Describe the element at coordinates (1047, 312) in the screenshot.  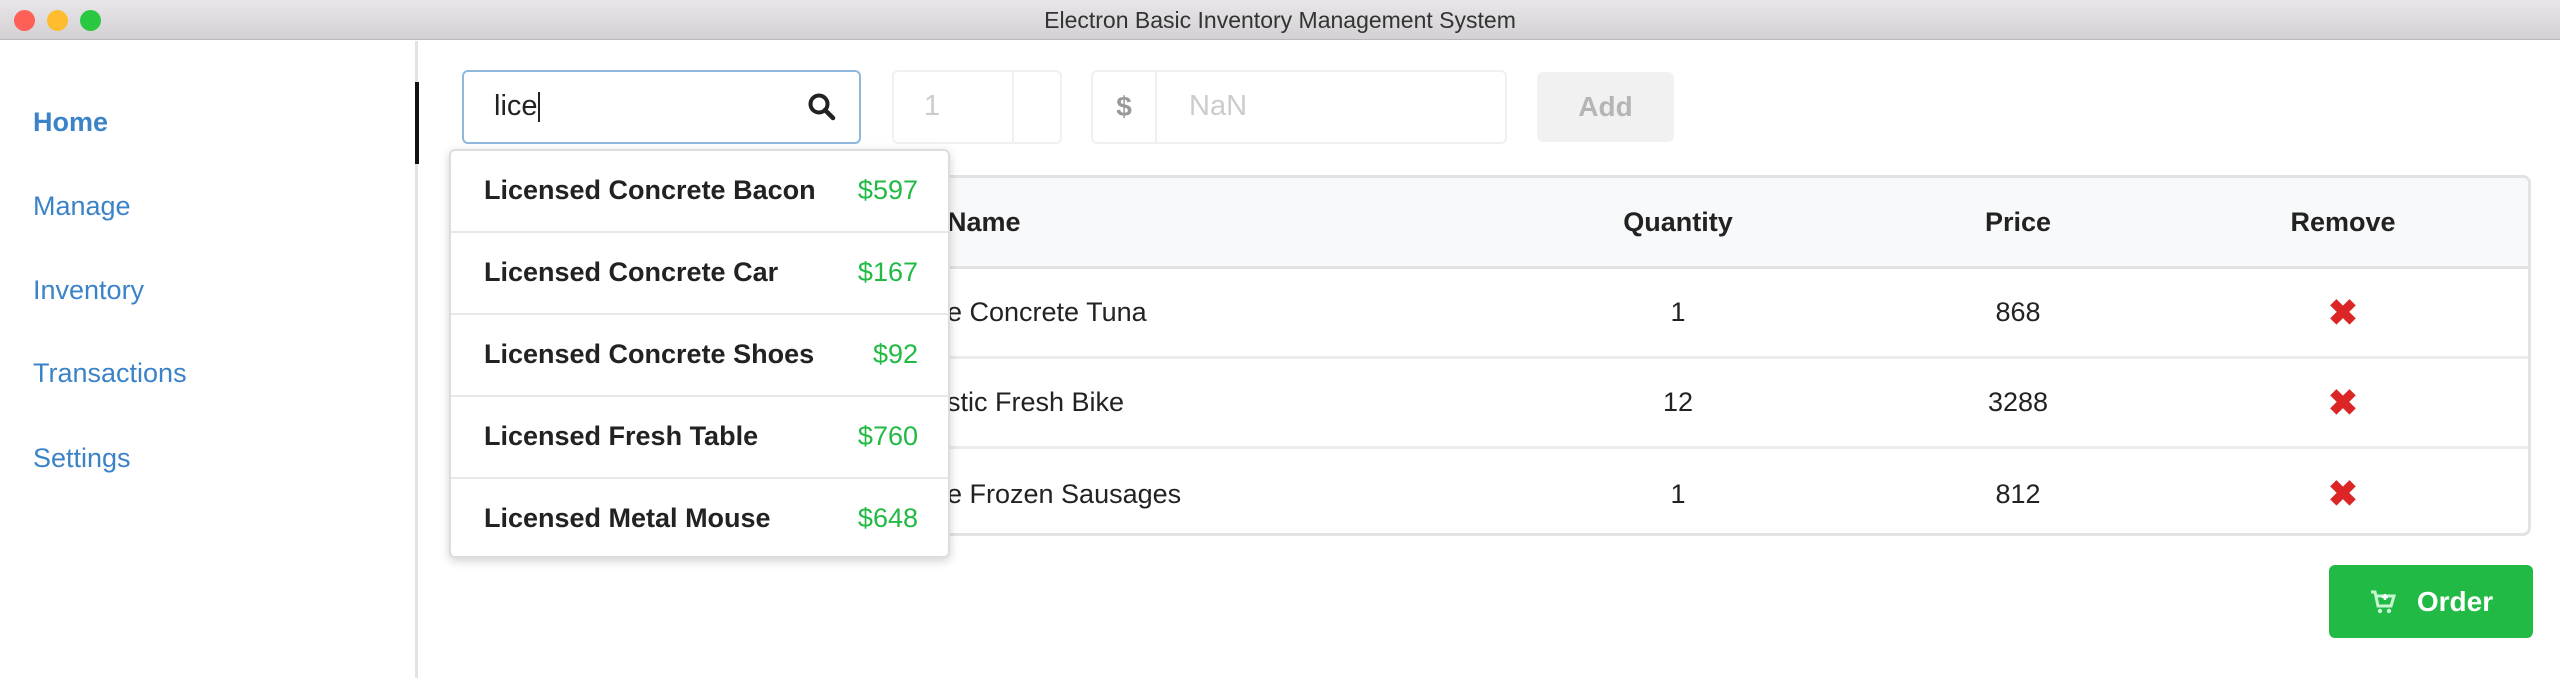
I see `cell-name: e Concrete Tuna` at that location.